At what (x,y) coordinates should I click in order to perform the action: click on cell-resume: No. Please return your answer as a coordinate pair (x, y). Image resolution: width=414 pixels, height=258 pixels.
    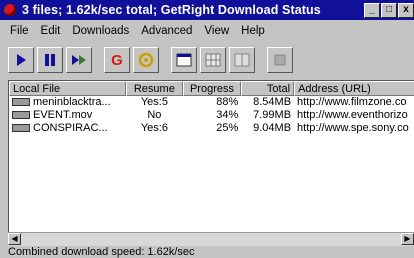
    Looking at the image, I should click on (154, 115).